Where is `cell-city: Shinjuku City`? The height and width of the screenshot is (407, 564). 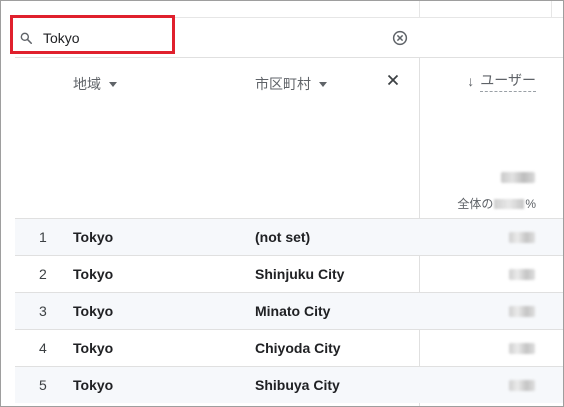 cell-city: Shinjuku City is located at coordinates (300, 274).